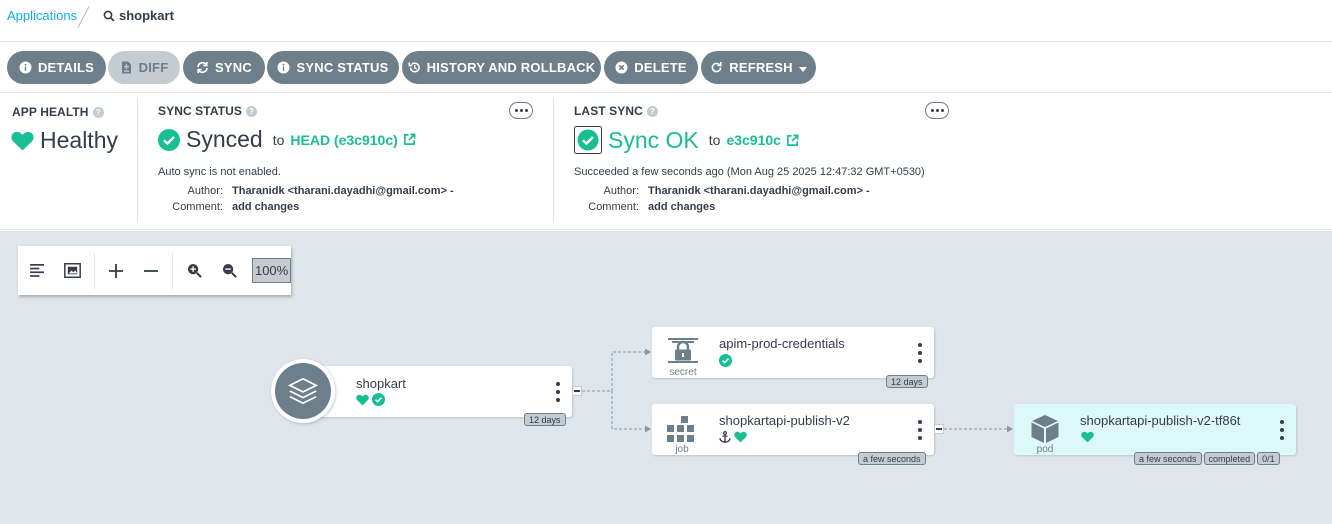  Describe the element at coordinates (224, 139) in the screenshot. I see `synced-text: Synced` at that location.